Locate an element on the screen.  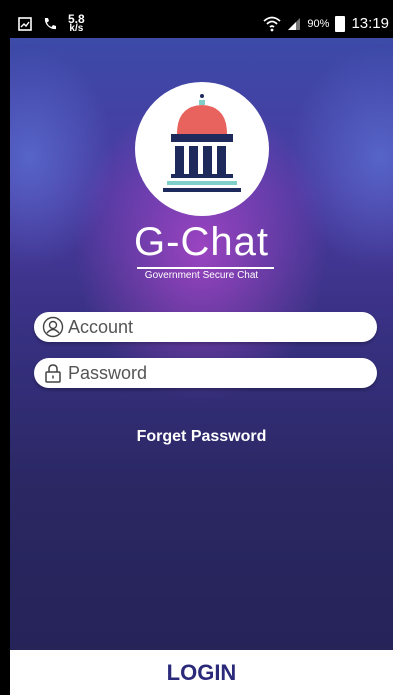
title-underline is located at coordinates (205, 268).